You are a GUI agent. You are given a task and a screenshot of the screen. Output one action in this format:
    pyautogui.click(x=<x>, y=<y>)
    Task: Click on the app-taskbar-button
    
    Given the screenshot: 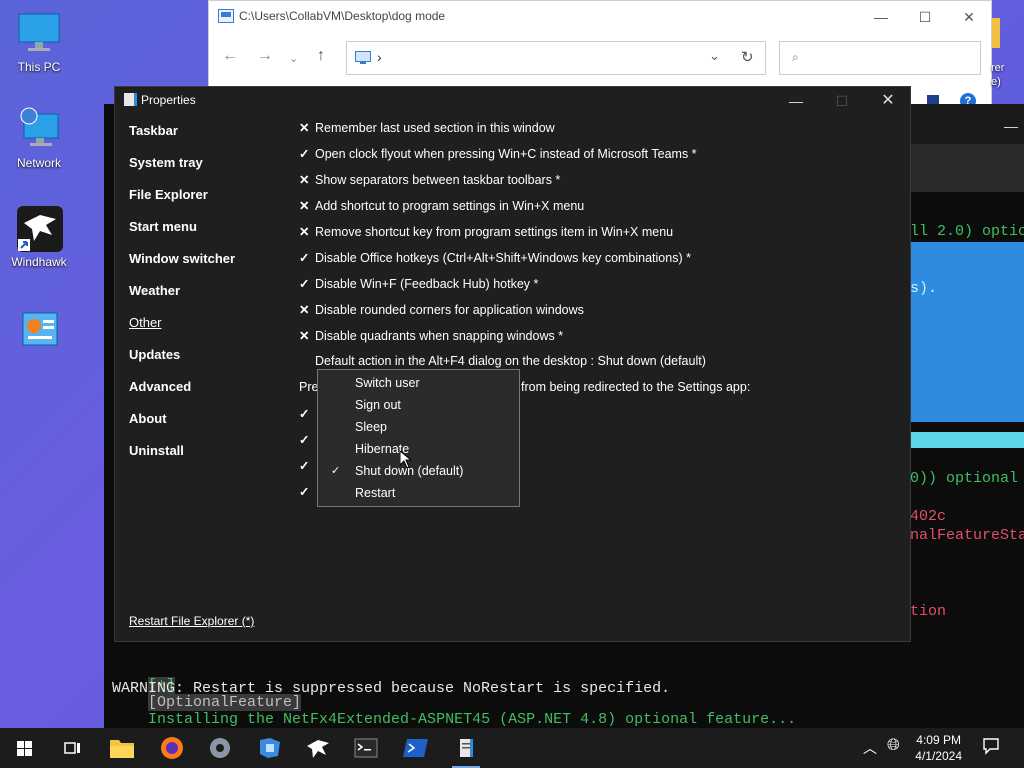 What is the action you would take?
    pyautogui.click(x=270, y=748)
    